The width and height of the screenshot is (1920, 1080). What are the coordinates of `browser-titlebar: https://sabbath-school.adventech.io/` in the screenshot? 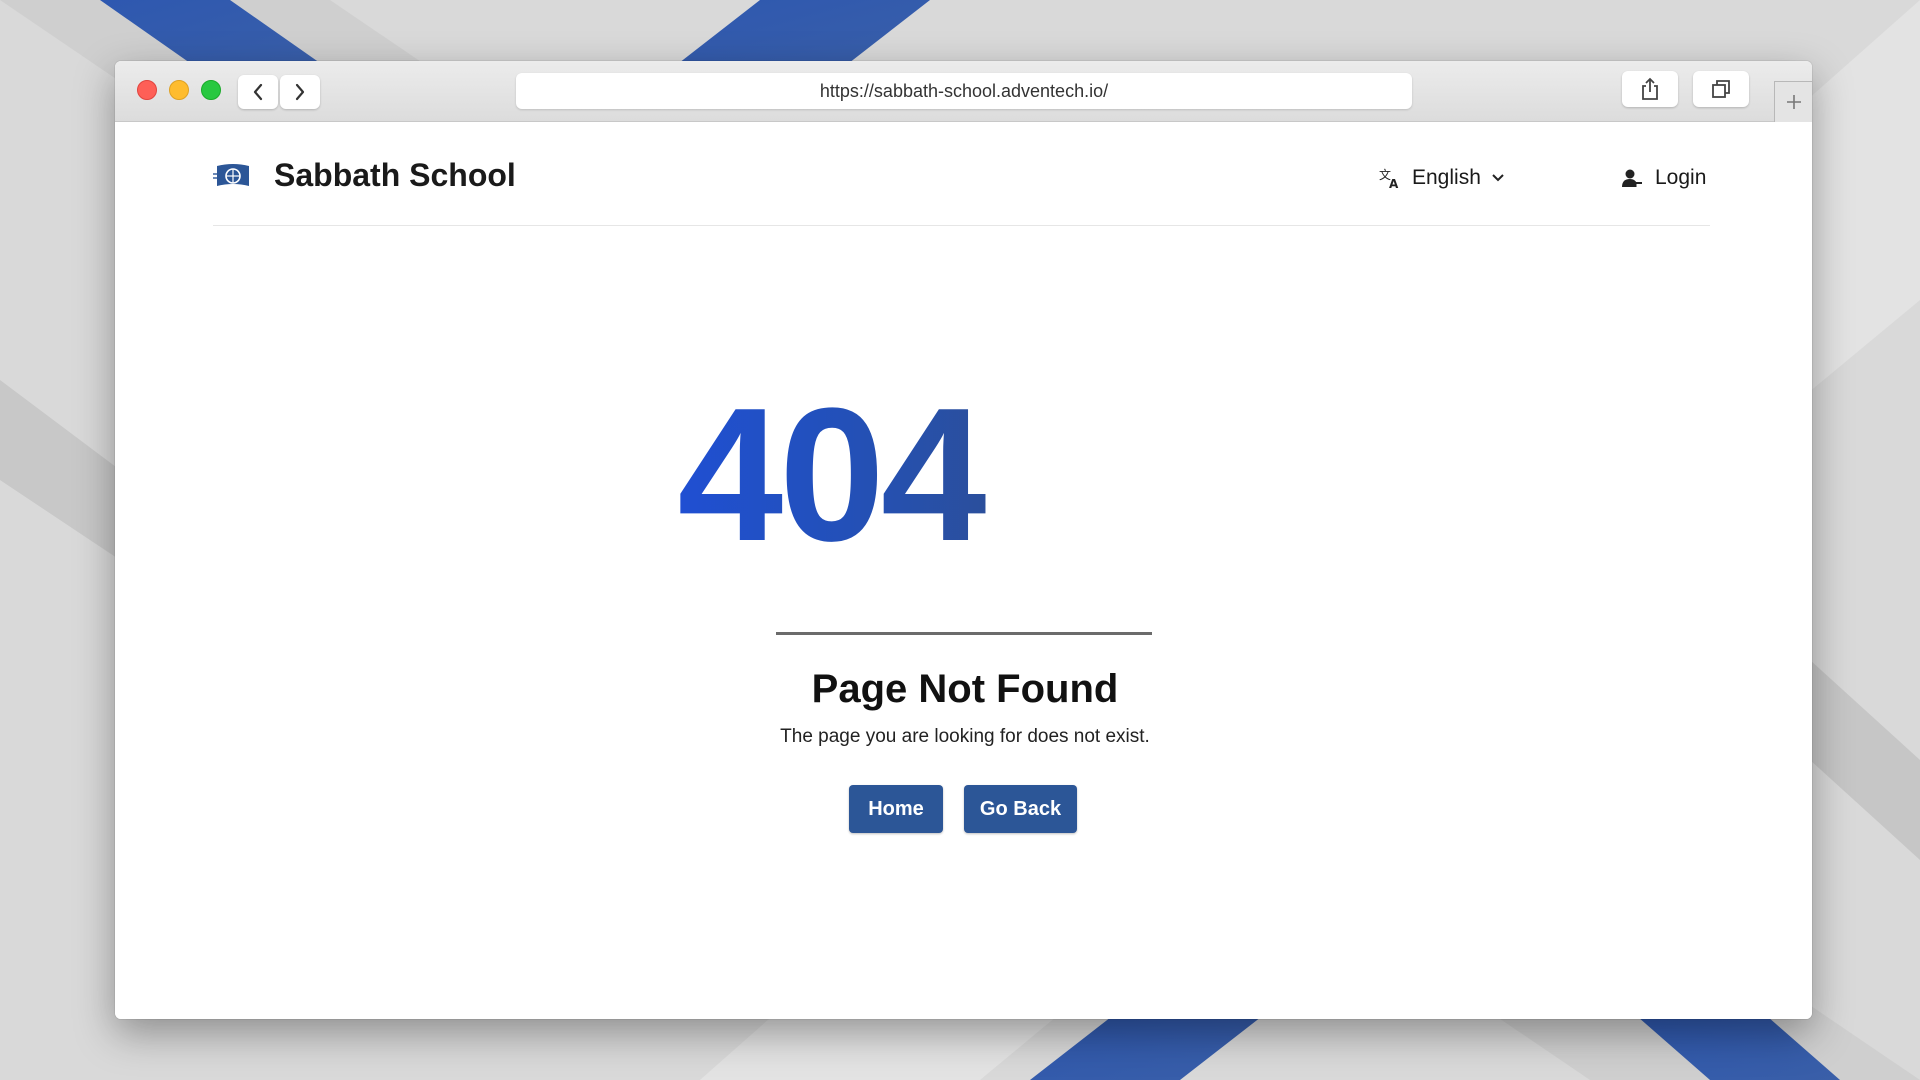 It's located at (963, 91).